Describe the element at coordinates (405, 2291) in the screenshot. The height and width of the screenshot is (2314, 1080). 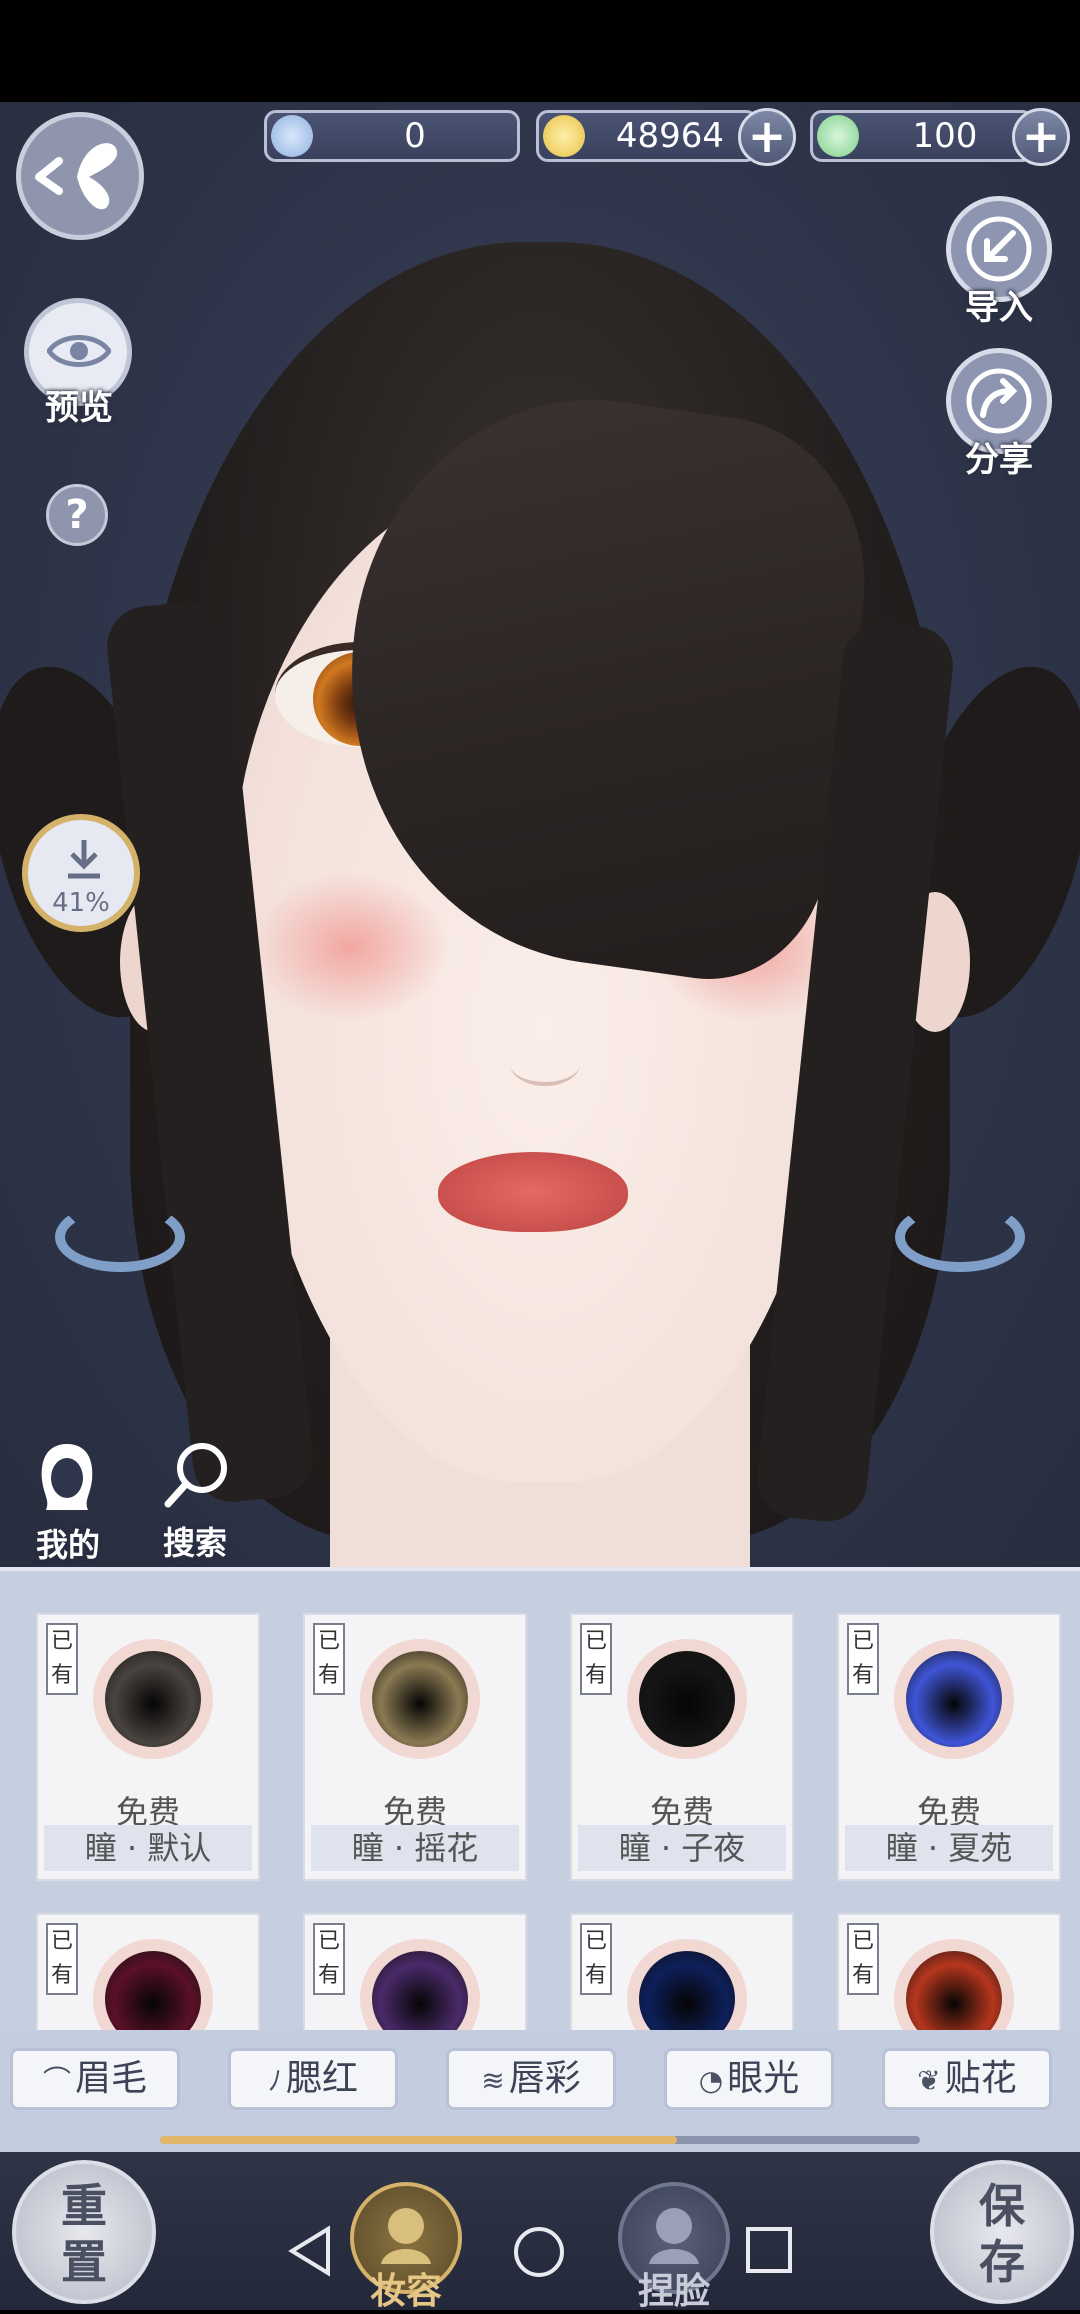
I see `makeup-mode-label: 妆容` at that location.